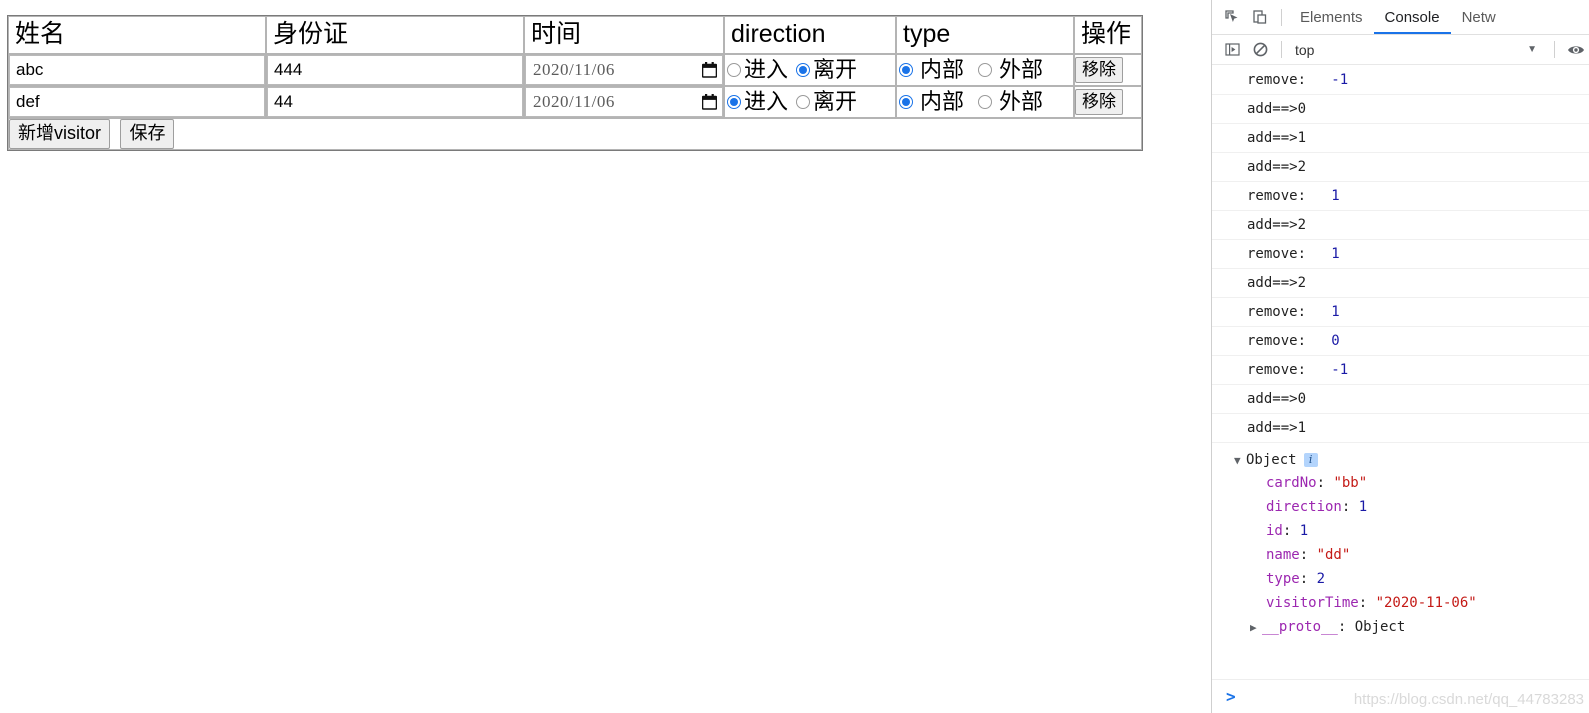 This screenshot has height=713, width=1589. What do you see at coordinates (60, 134) in the screenshot?
I see `add-visitor-button: 新增visitor` at bounding box center [60, 134].